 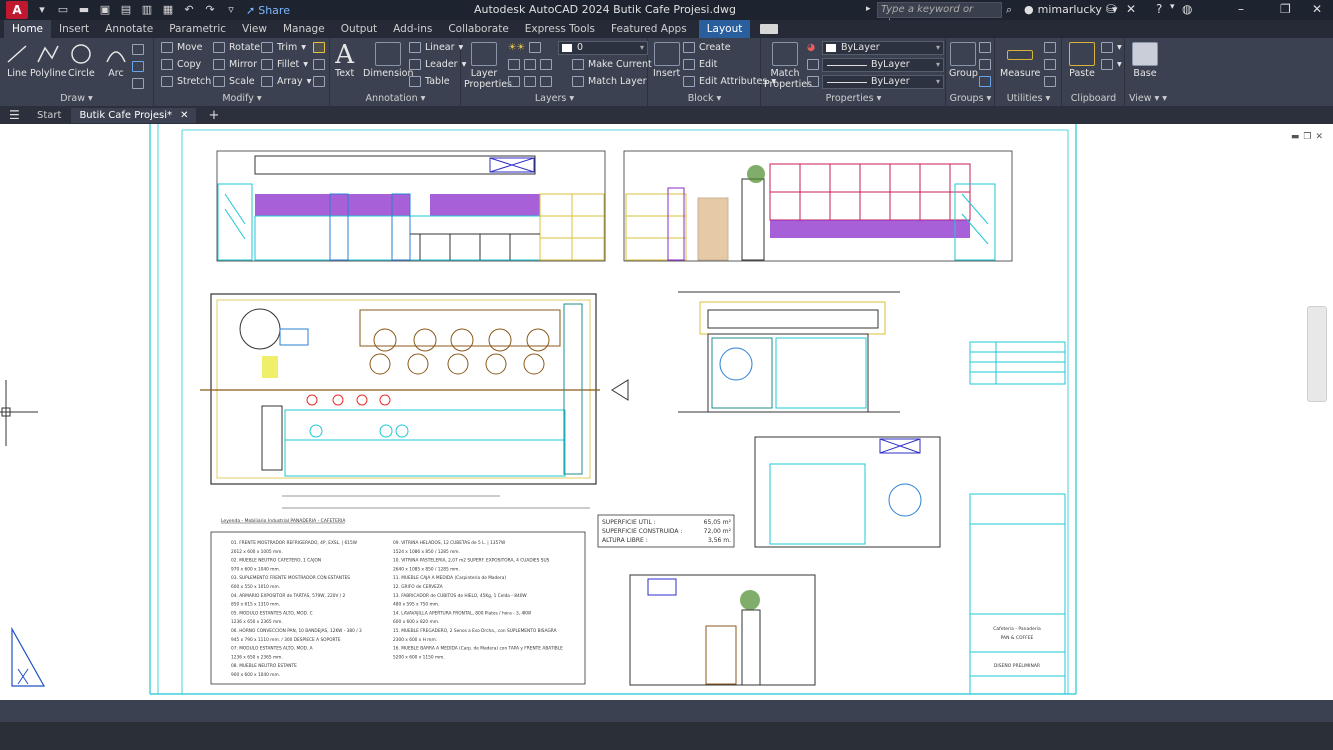 I want to click on groups-panel-label: Groups ▾, so click(x=970, y=98).